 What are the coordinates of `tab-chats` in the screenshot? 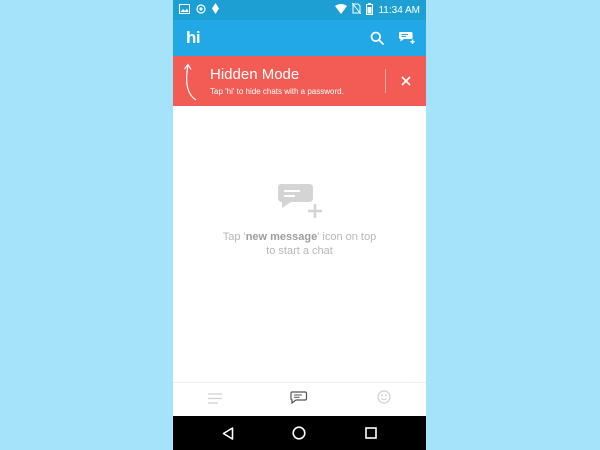 It's located at (299, 399).